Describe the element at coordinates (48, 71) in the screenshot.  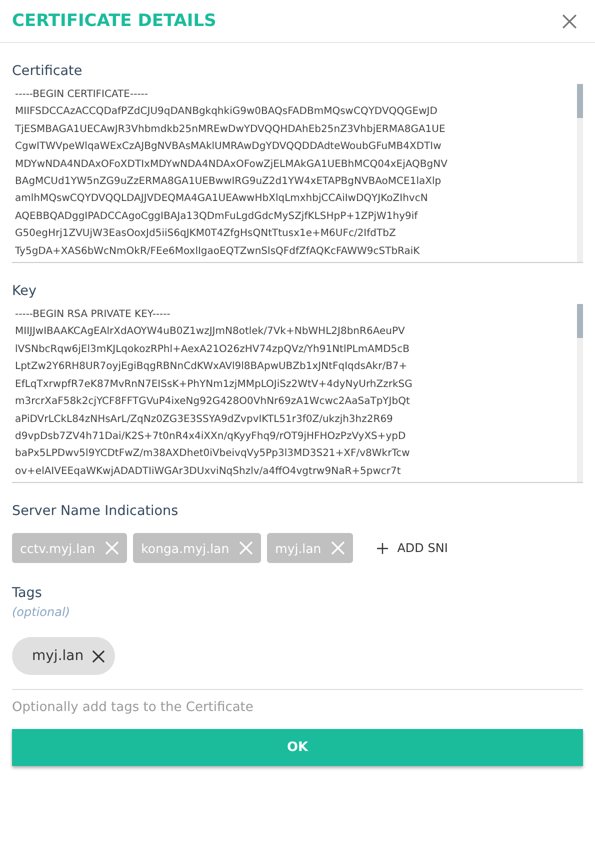
I see `field-label: Certificate` at that location.